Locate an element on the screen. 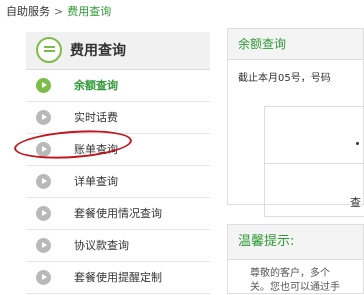 The height and width of the screenshot is (295, 364). sidebar-item-label: 余额查询 is located at coordinates (96, 85).